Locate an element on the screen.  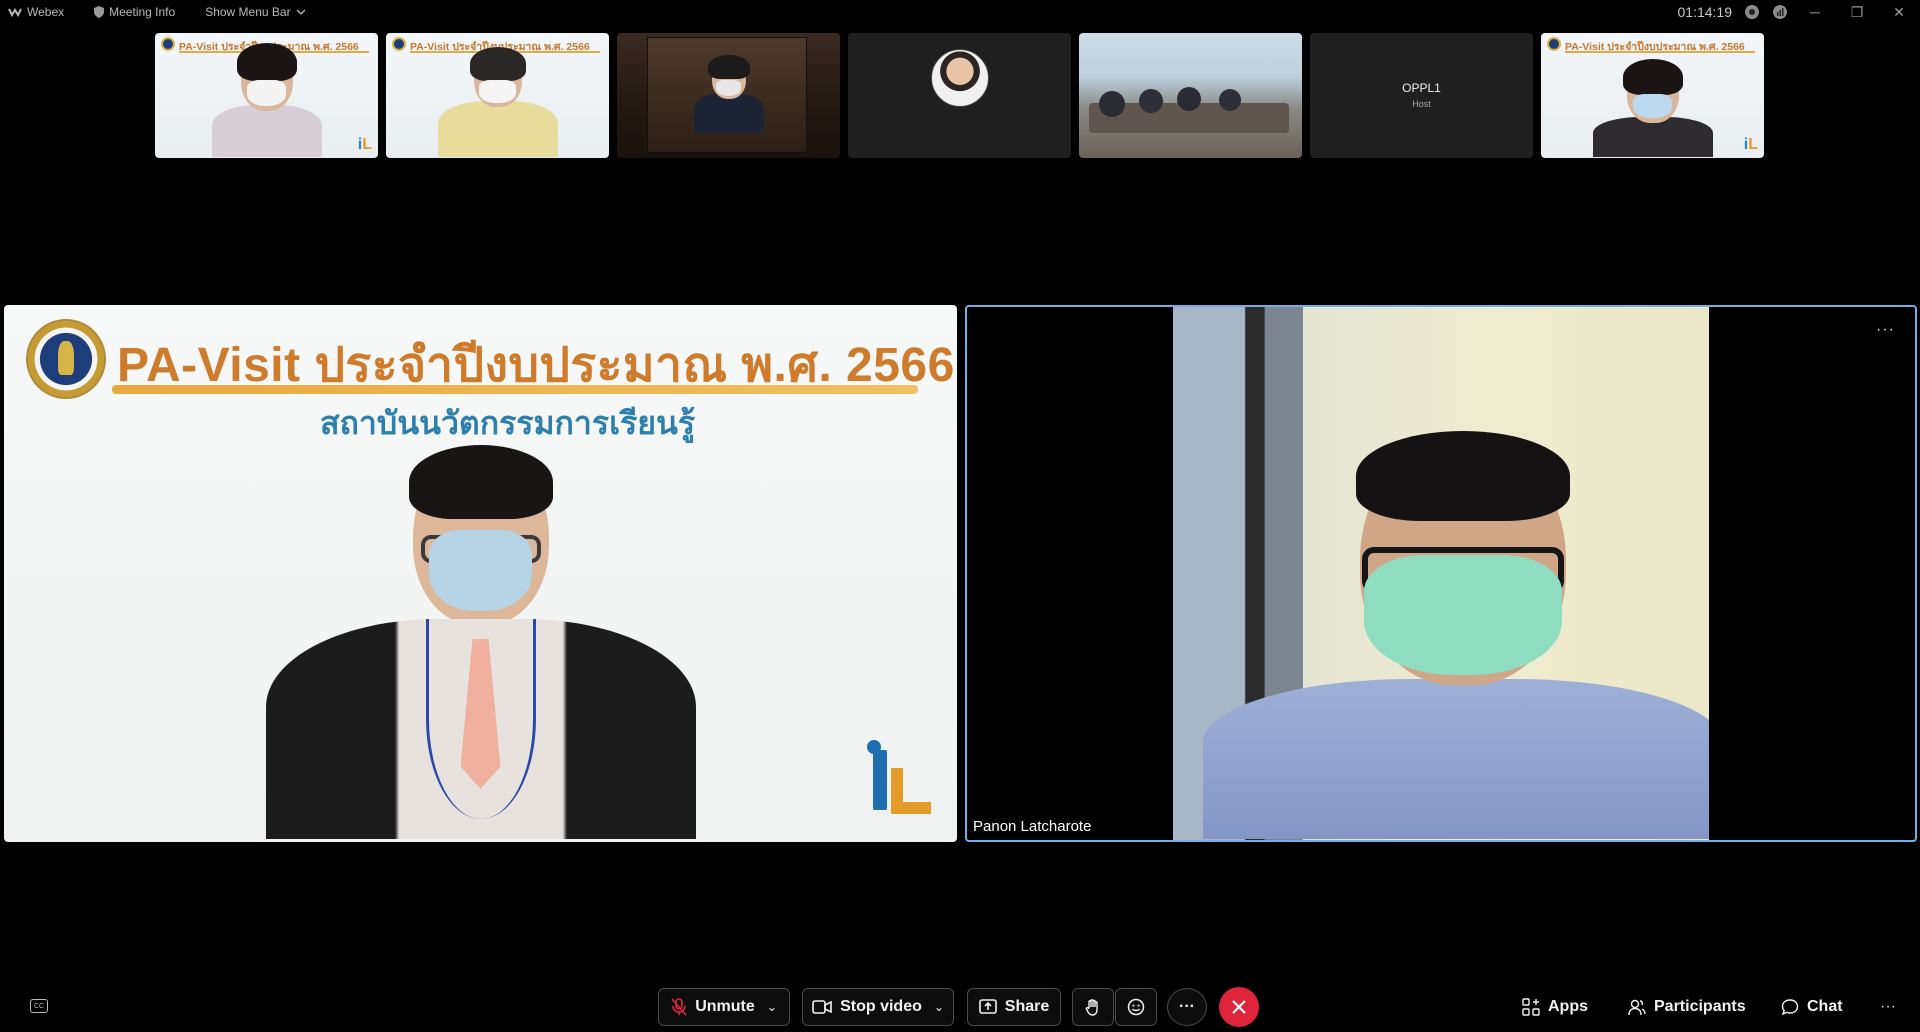
raise-hand-button is located at coordinates (1093, 1007).